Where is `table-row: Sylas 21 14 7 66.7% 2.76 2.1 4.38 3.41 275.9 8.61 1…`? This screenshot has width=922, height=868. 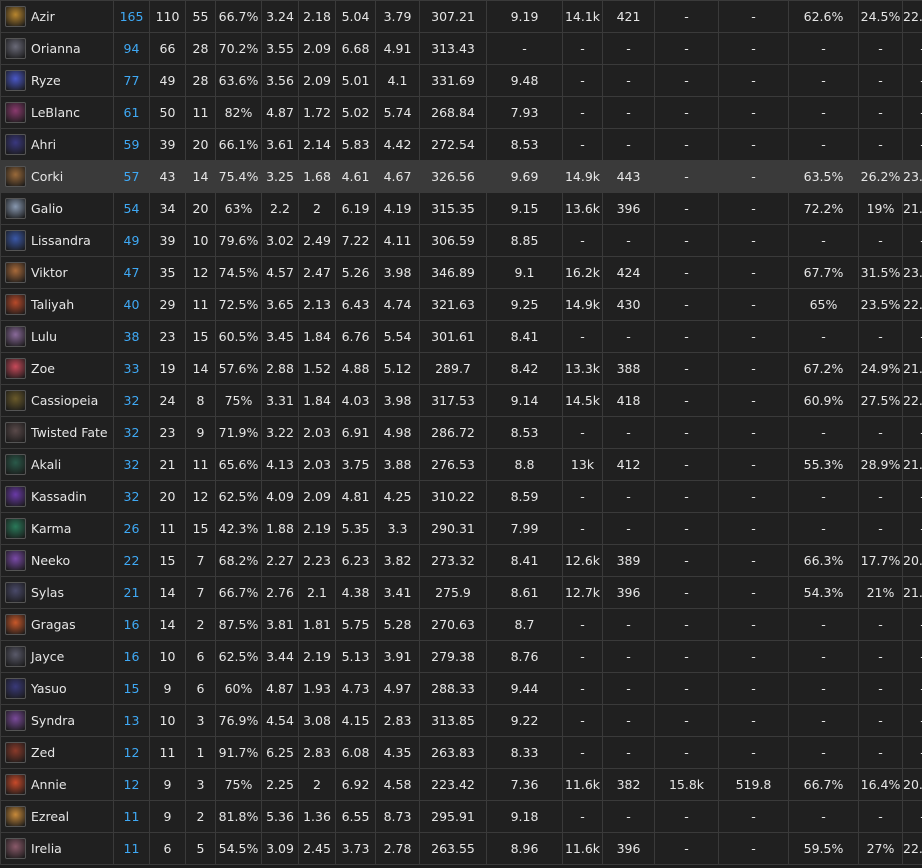 table-row: Sylas 21 14 7 66.7% 2.76 2.1 4.38 3.41 275.9 8.61 1… is located at coordinates (461, 592).